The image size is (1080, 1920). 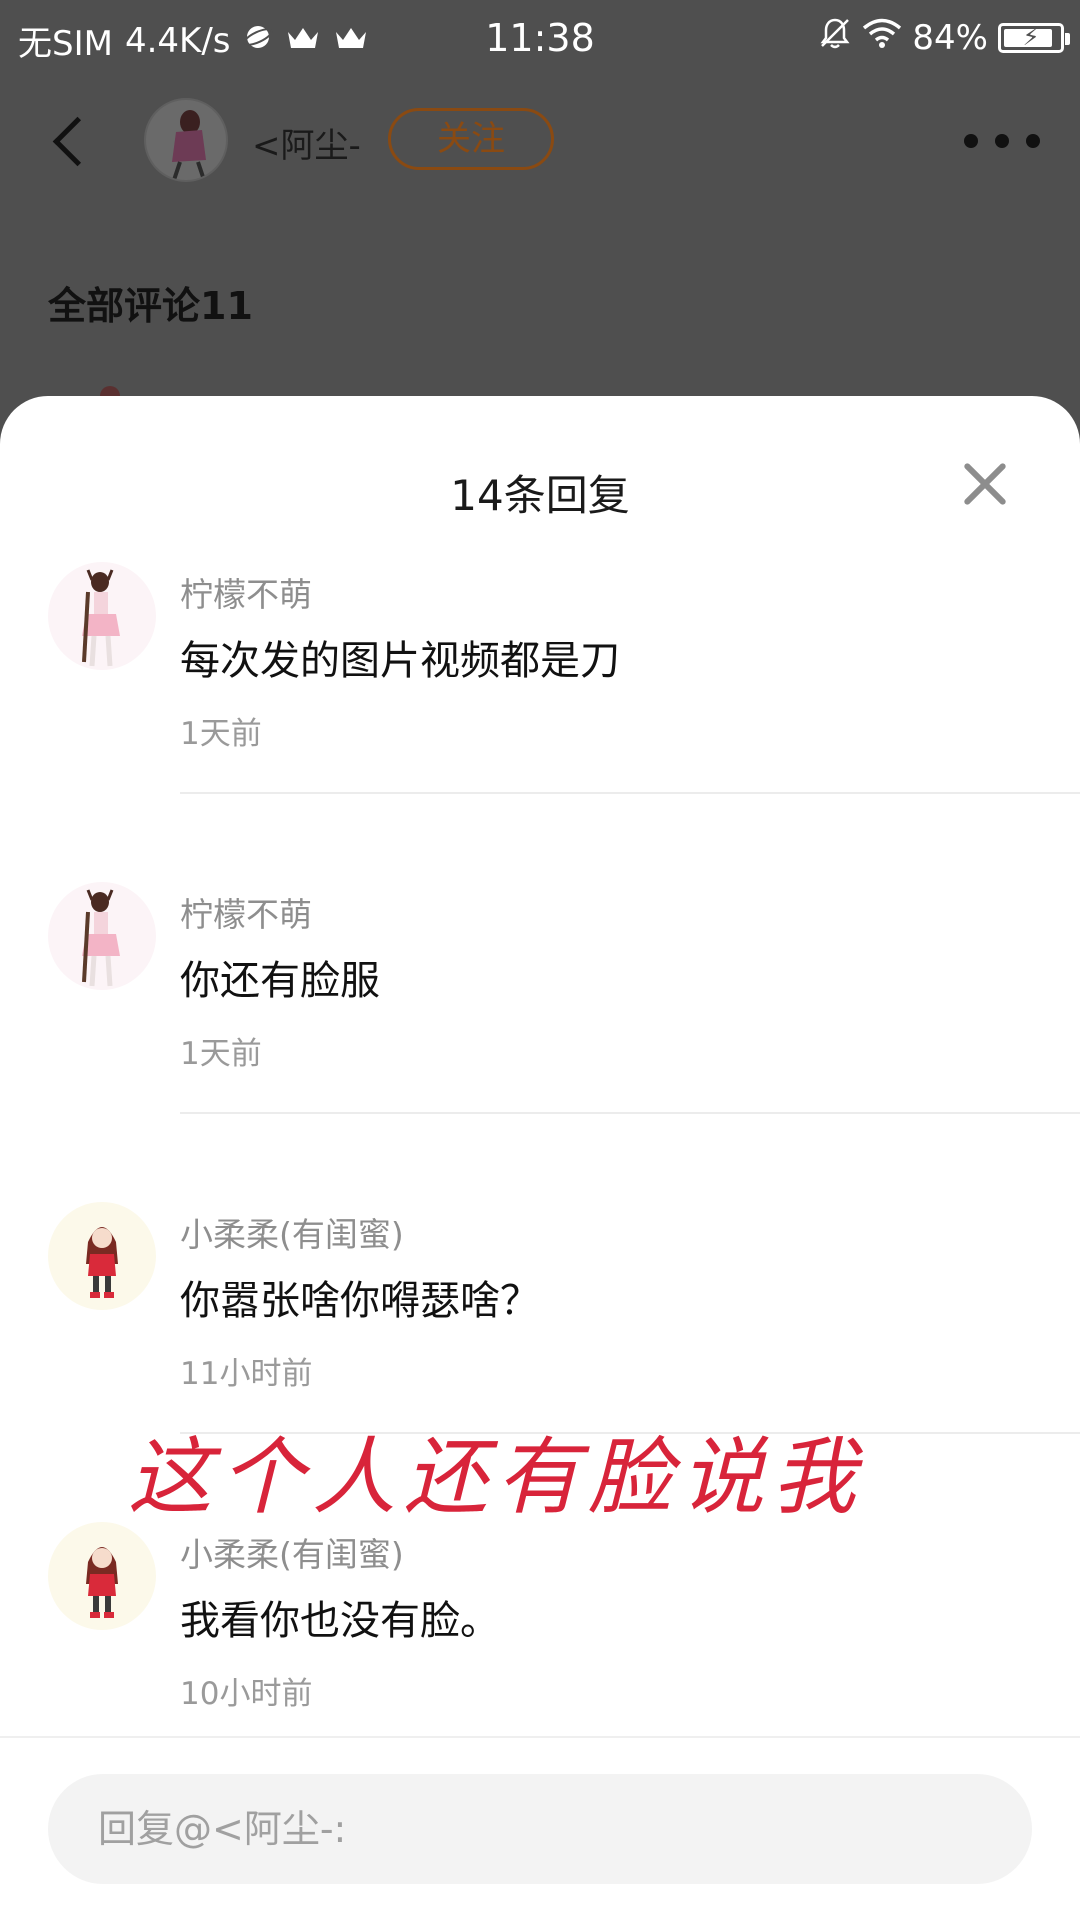 I want to click on status-right: 84% ⚡, so click(x=939, y=37).